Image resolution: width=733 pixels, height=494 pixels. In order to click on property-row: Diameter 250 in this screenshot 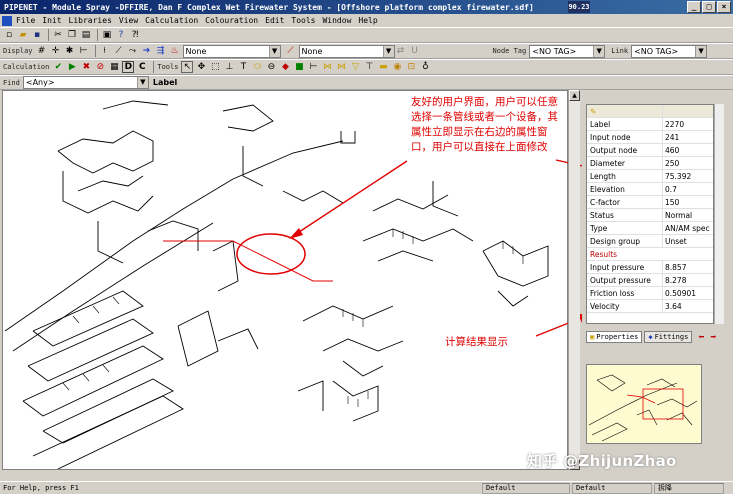, I will do `click(650, 163)`.